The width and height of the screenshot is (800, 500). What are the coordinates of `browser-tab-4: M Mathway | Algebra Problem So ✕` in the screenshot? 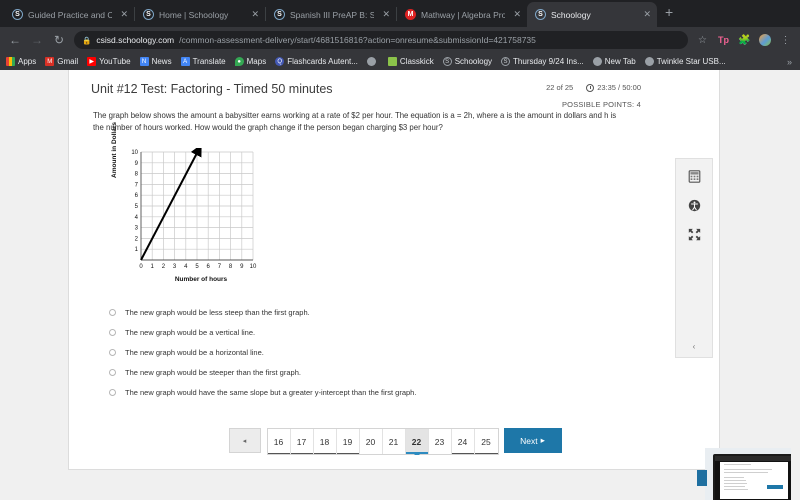 It's located at (462, 14).